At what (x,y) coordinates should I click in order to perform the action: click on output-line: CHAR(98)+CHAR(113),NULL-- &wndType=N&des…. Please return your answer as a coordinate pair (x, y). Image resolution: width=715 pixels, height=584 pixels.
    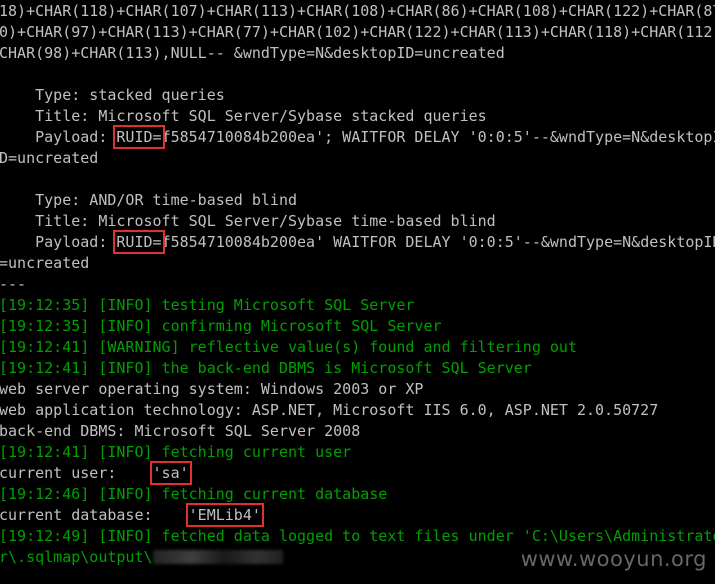
    Looking at the image, I should click on (252, 53).